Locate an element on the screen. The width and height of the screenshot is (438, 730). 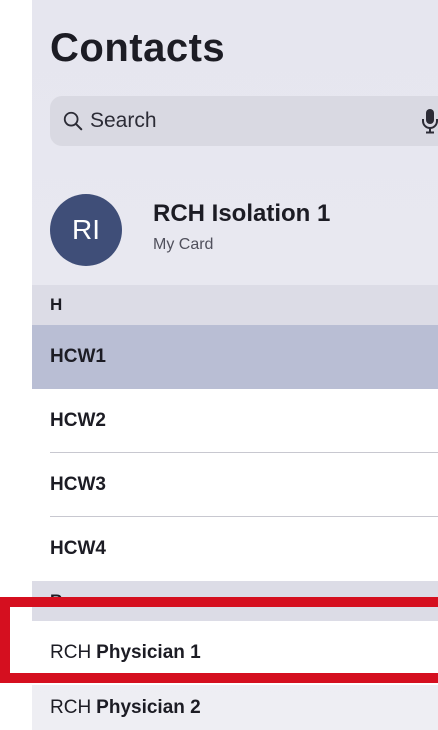
contact-row-physician-1: RCH Physician 1 is located at coordinates (235, 653).